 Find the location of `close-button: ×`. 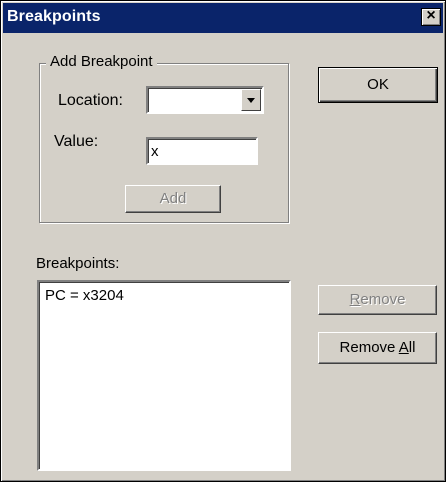

close-button: × is located at coordinates (431, 17).